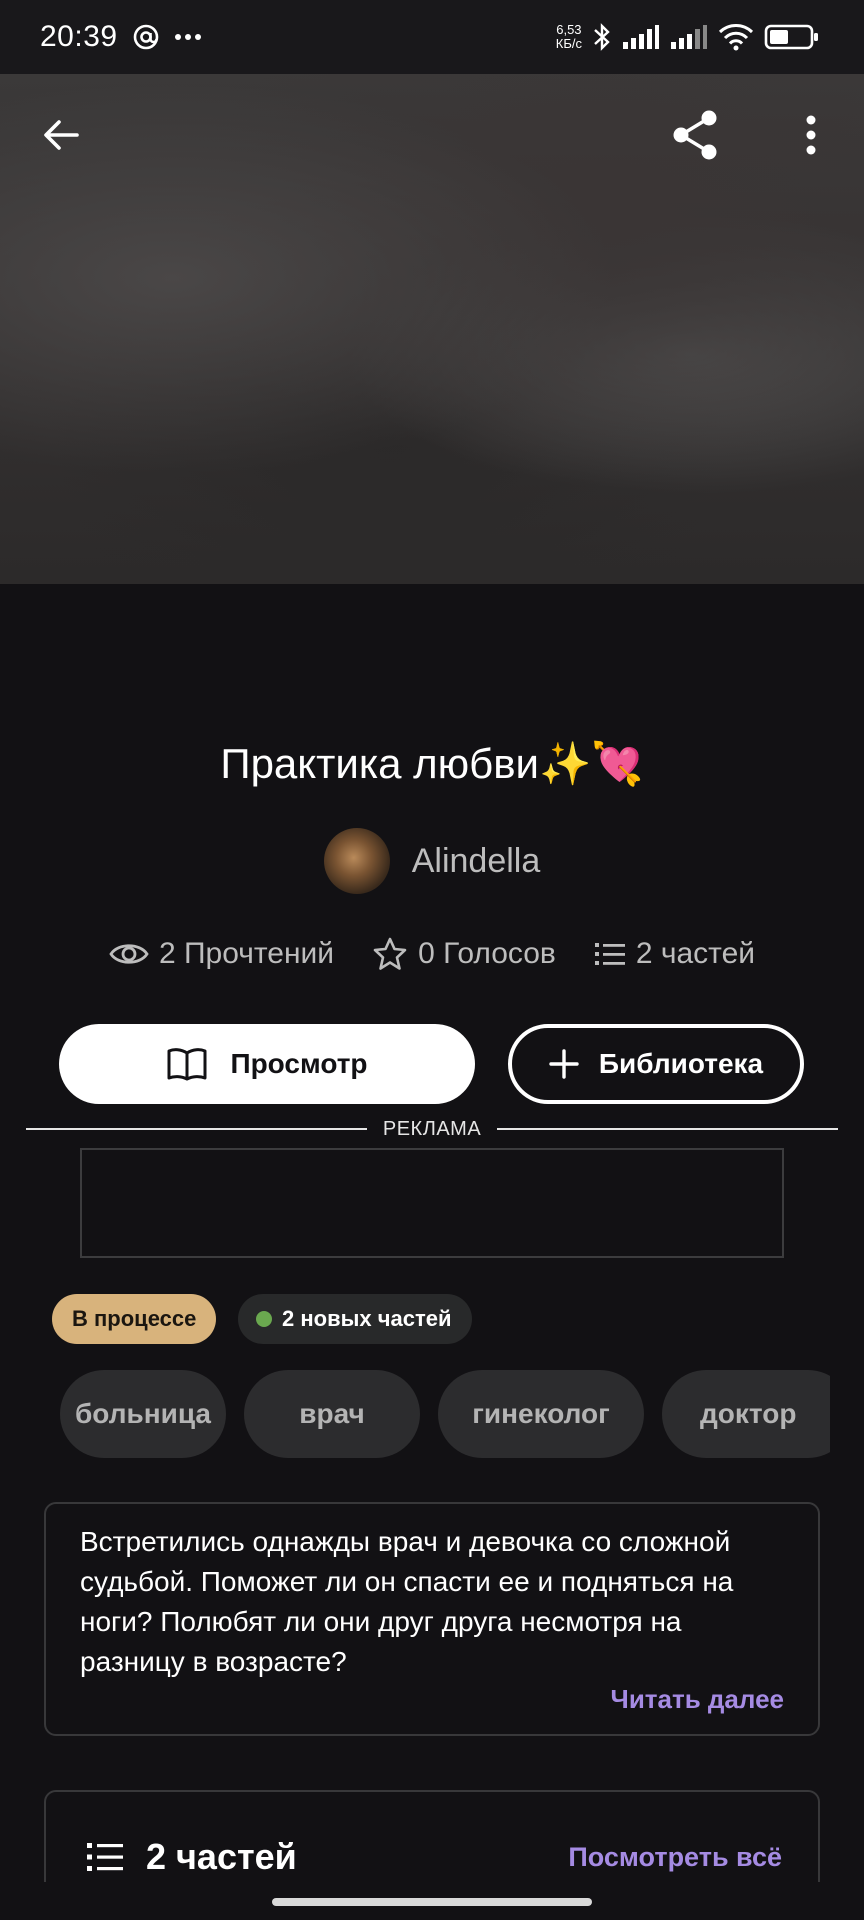 The image size is (864, 1920). I want to click on more-options-button, so click(811, 135).